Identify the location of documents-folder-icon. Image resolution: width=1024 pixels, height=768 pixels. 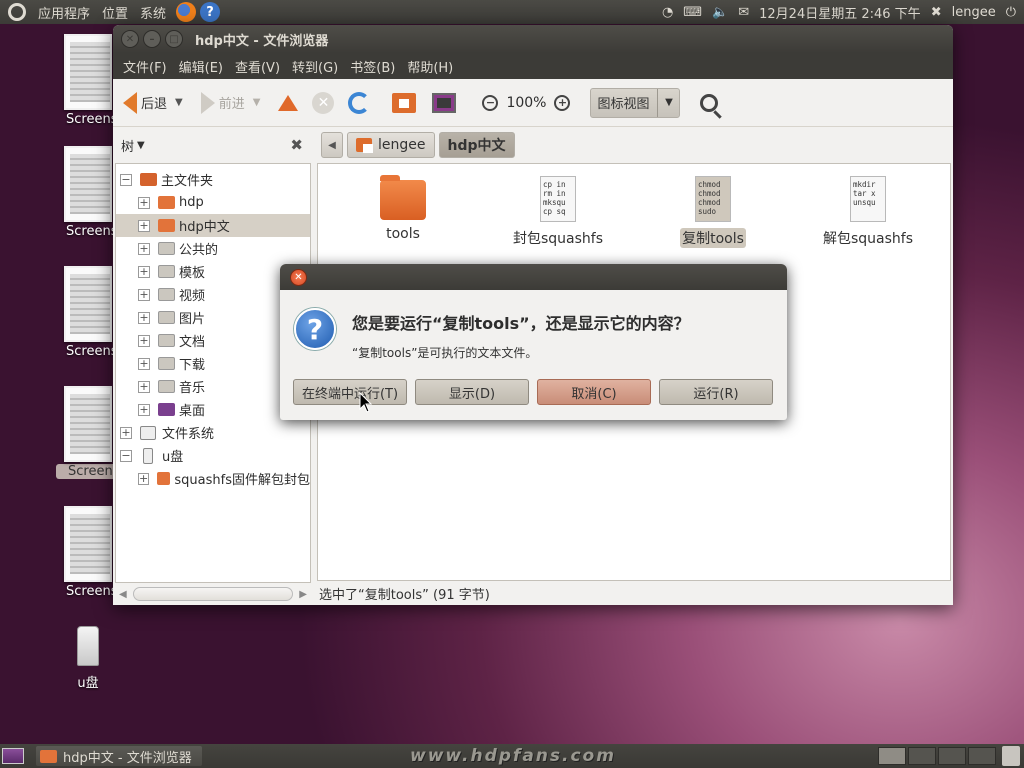
(166, 340).